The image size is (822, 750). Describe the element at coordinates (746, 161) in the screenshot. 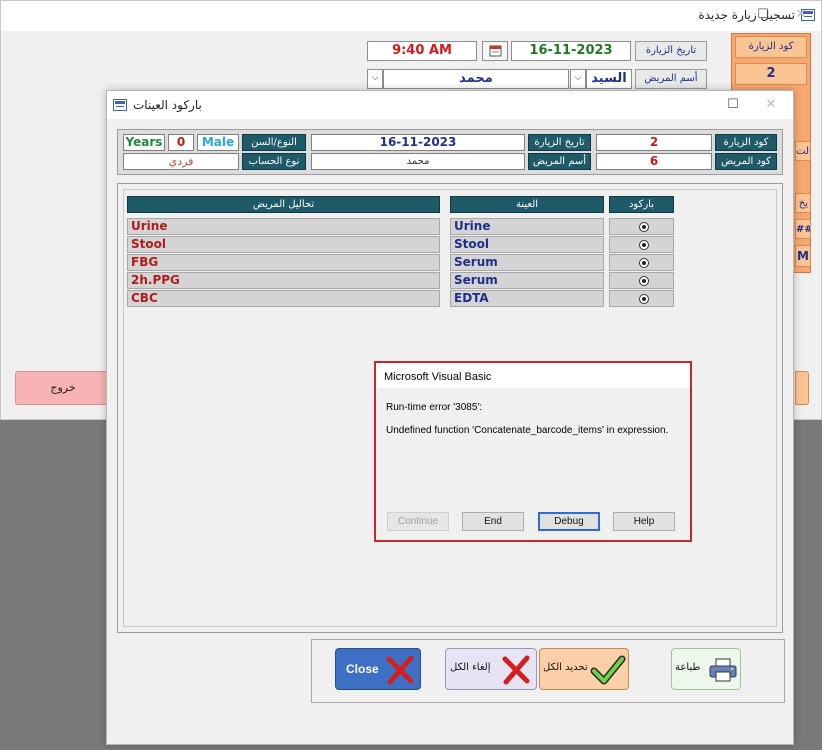

I see `patient-code-label: كود المريض` at that location.